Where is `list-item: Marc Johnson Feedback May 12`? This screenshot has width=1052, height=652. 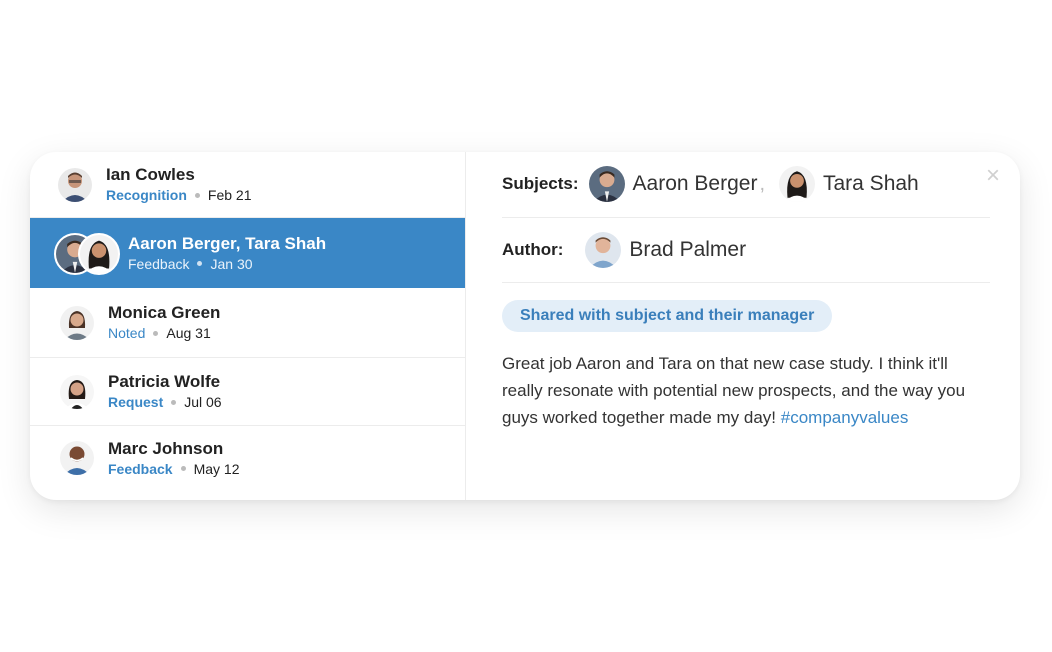
list-item: Marc Johnson Feedback May 12 is located at coordinates (247, 458).